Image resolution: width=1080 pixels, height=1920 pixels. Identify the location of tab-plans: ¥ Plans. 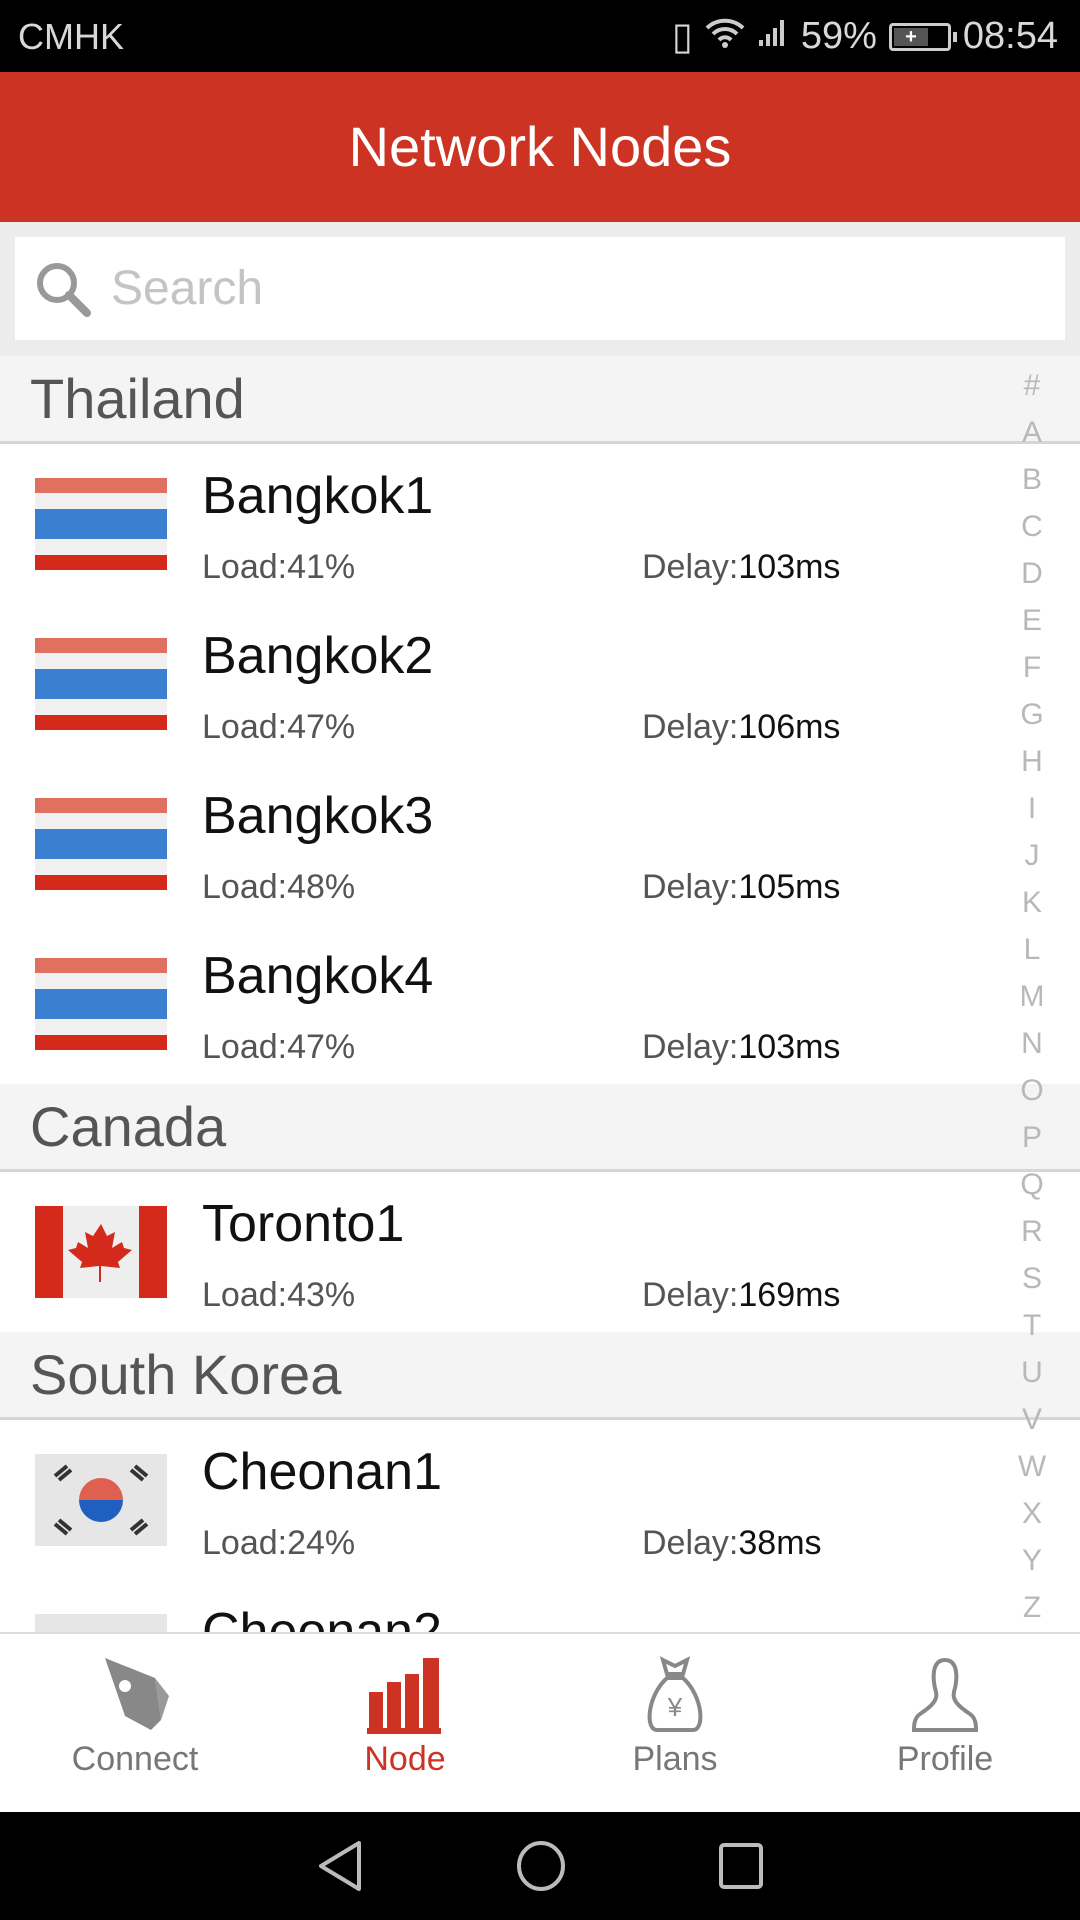
(675, 1723).